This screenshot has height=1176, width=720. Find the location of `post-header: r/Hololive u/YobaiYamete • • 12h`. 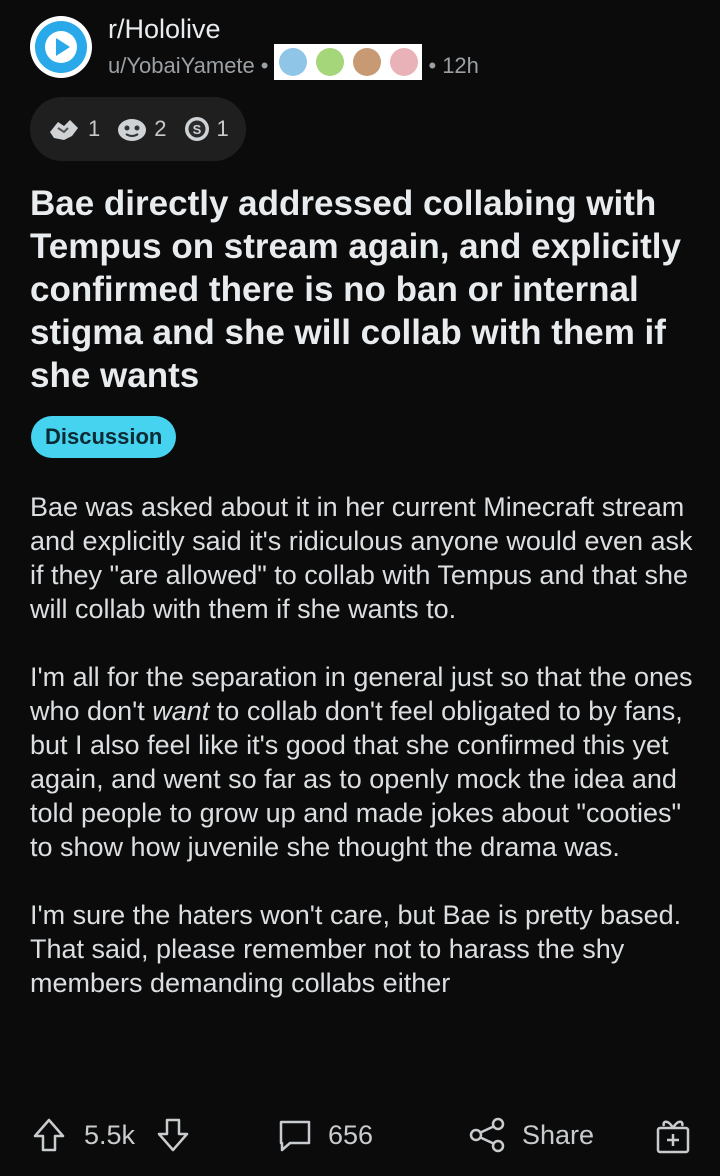

post-header: r/Hololive u/YobaiYamete • • 12h is located at coordinates (360, 49).